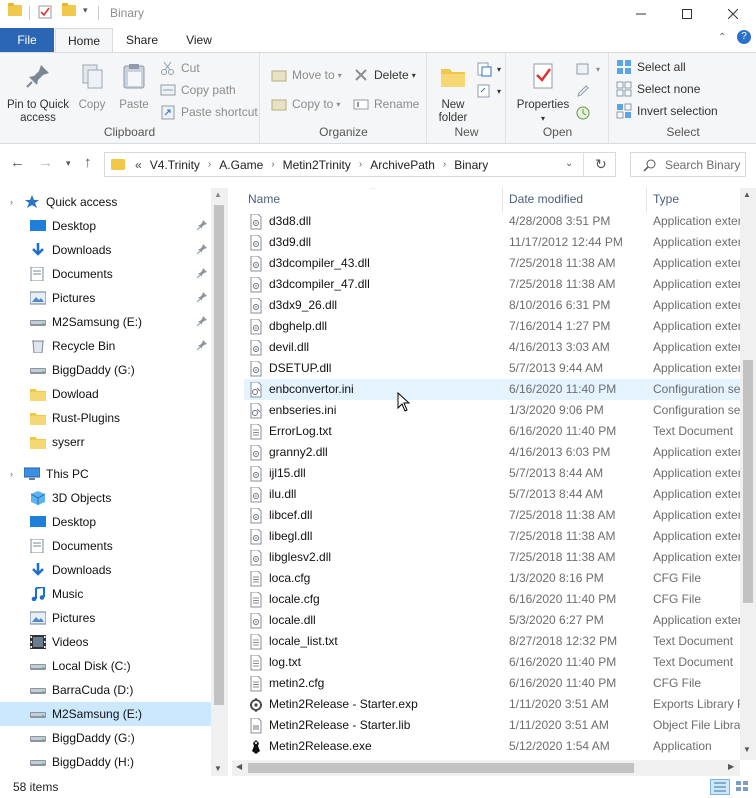 This screenshot has width=756, height=798. I want to click on new-folder-button: New folder, so click(453, 93).